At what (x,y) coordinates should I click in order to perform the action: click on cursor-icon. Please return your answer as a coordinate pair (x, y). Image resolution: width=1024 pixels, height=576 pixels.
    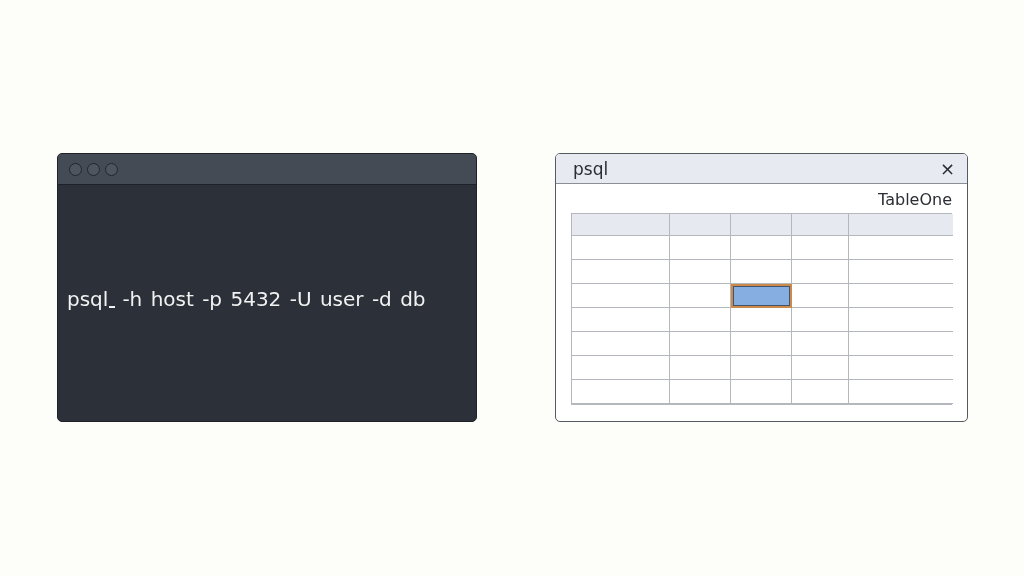
    Looking at the image, I should click on (112, 307).